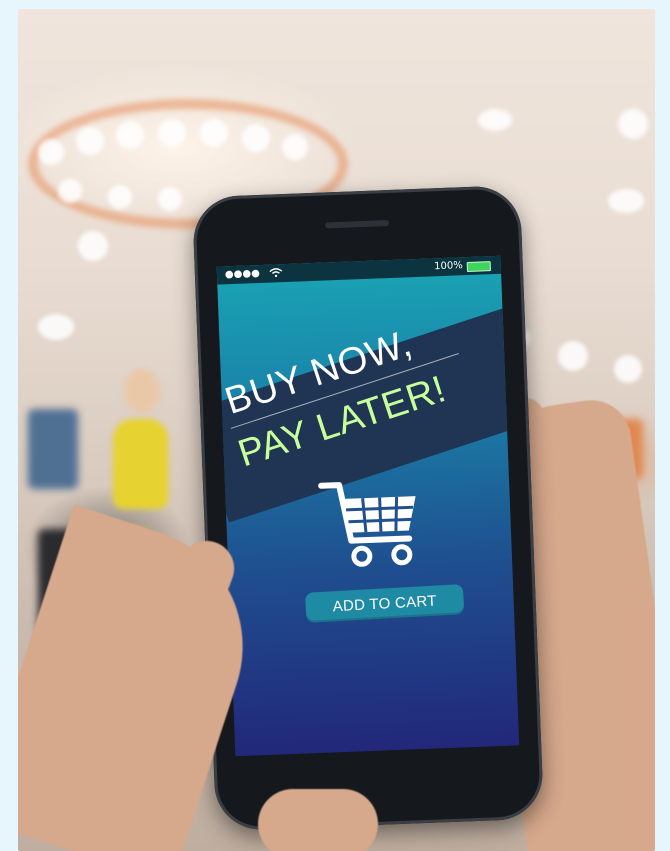 Image resolution: width=670 pixels, height=851 pixels. Describe the element at coordinates (140, 464) in the screenshot. I see `mannequin-dress` at that location.